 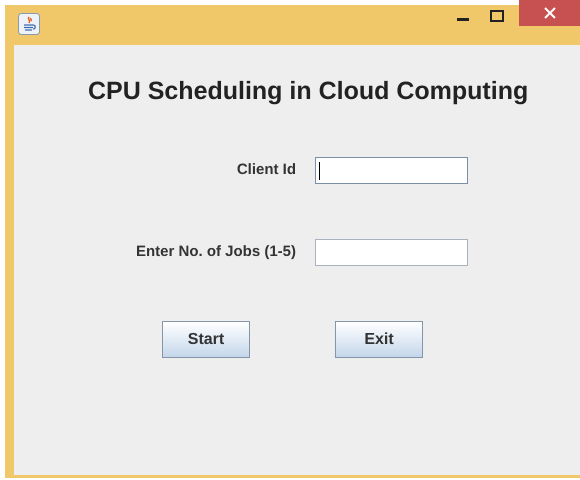 What do you see at coordinates (206, 339) in the screenshot?
I see `action-button: Start` at bounding box center [206, 339].